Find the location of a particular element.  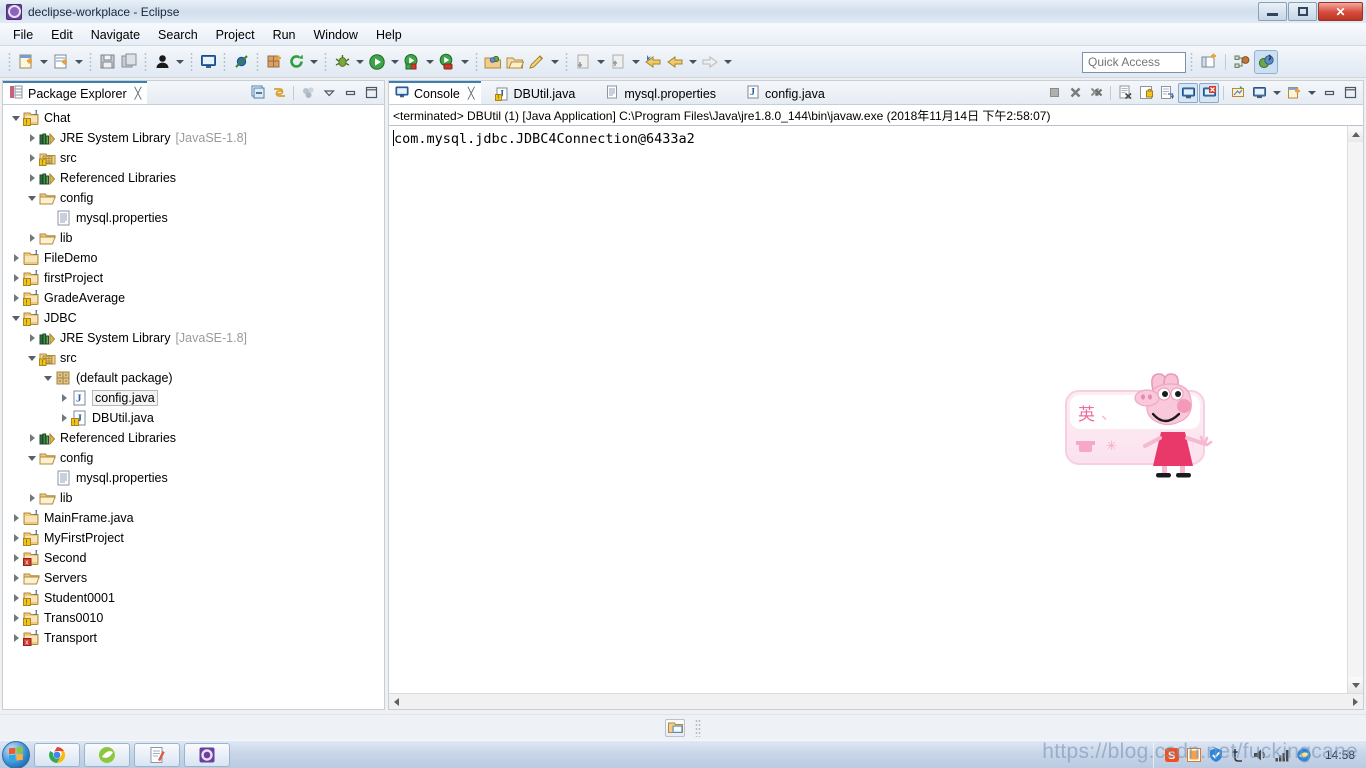

taskbar-eclipse is located at coordinates (207, 754).